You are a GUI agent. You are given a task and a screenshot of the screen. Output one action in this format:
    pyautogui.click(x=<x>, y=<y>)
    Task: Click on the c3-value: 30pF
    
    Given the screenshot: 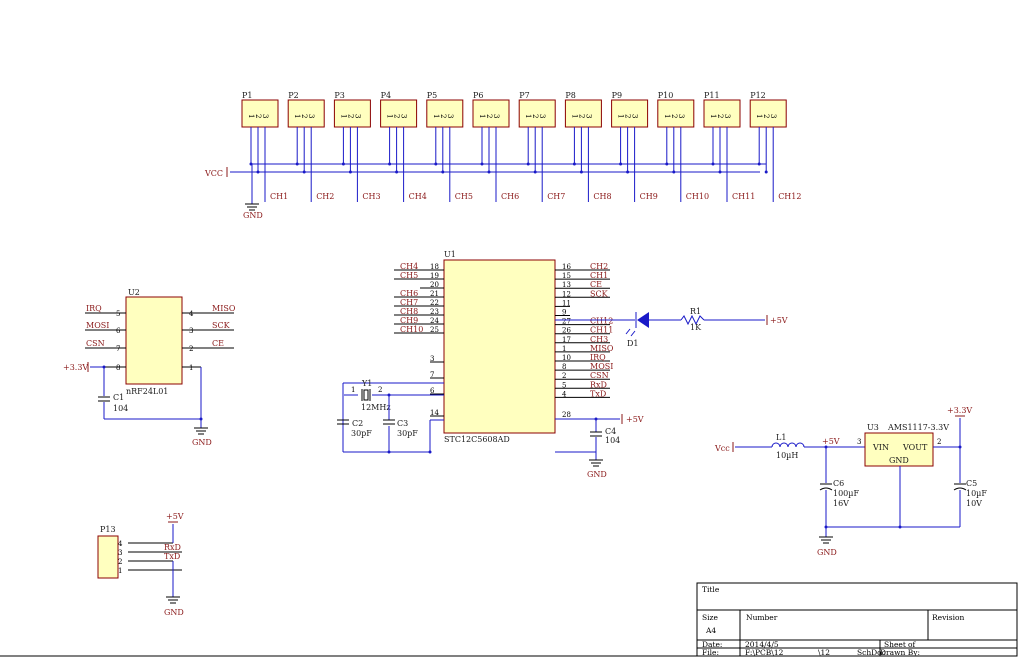 What is the action you would take?
    pyautogui.click(x=407, y=433)
    